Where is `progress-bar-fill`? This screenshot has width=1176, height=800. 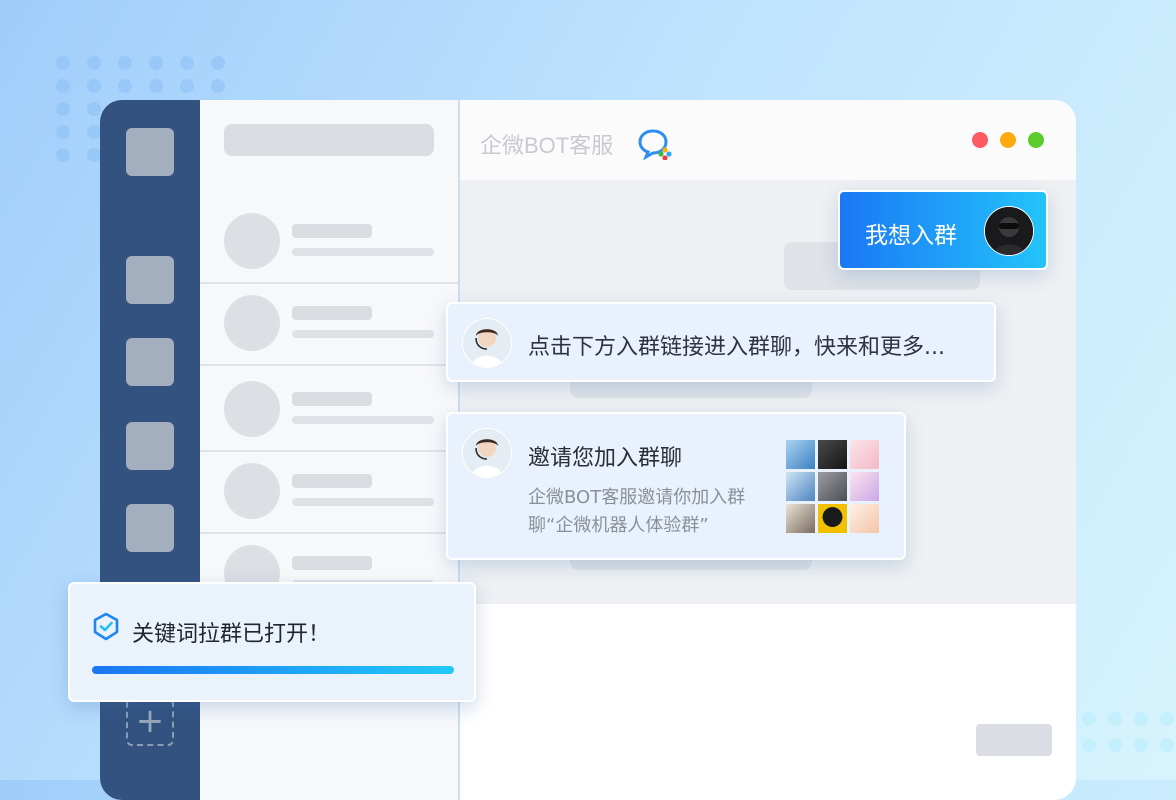
progress-bar-fill is located at coordinates (273, 670).